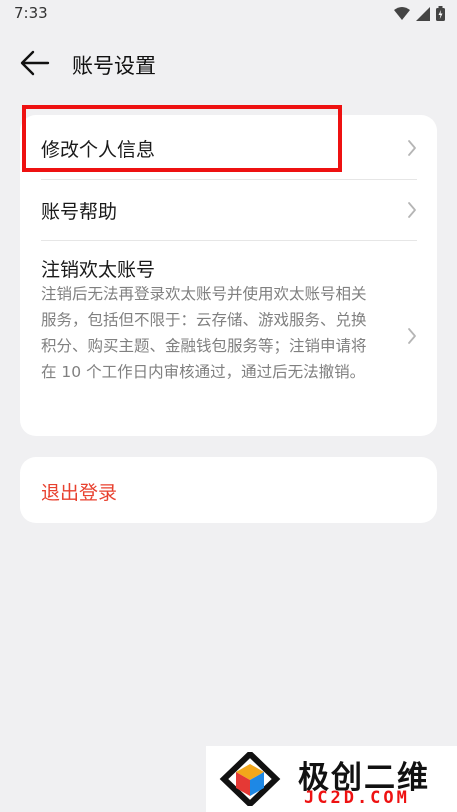 The height and width of the screenshot is (812, 457). Describe the element at coordinates (31, 13) in the screenshot. I see `status-time: 7:33` at that location.